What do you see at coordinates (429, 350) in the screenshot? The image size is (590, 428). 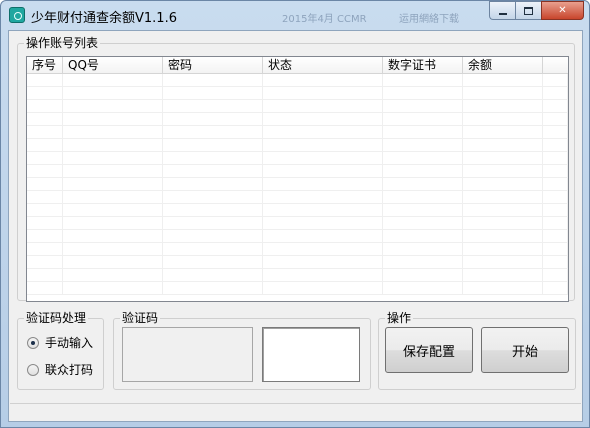 I see `save-config-button: 保存配置` at bounding box center [429, 350].